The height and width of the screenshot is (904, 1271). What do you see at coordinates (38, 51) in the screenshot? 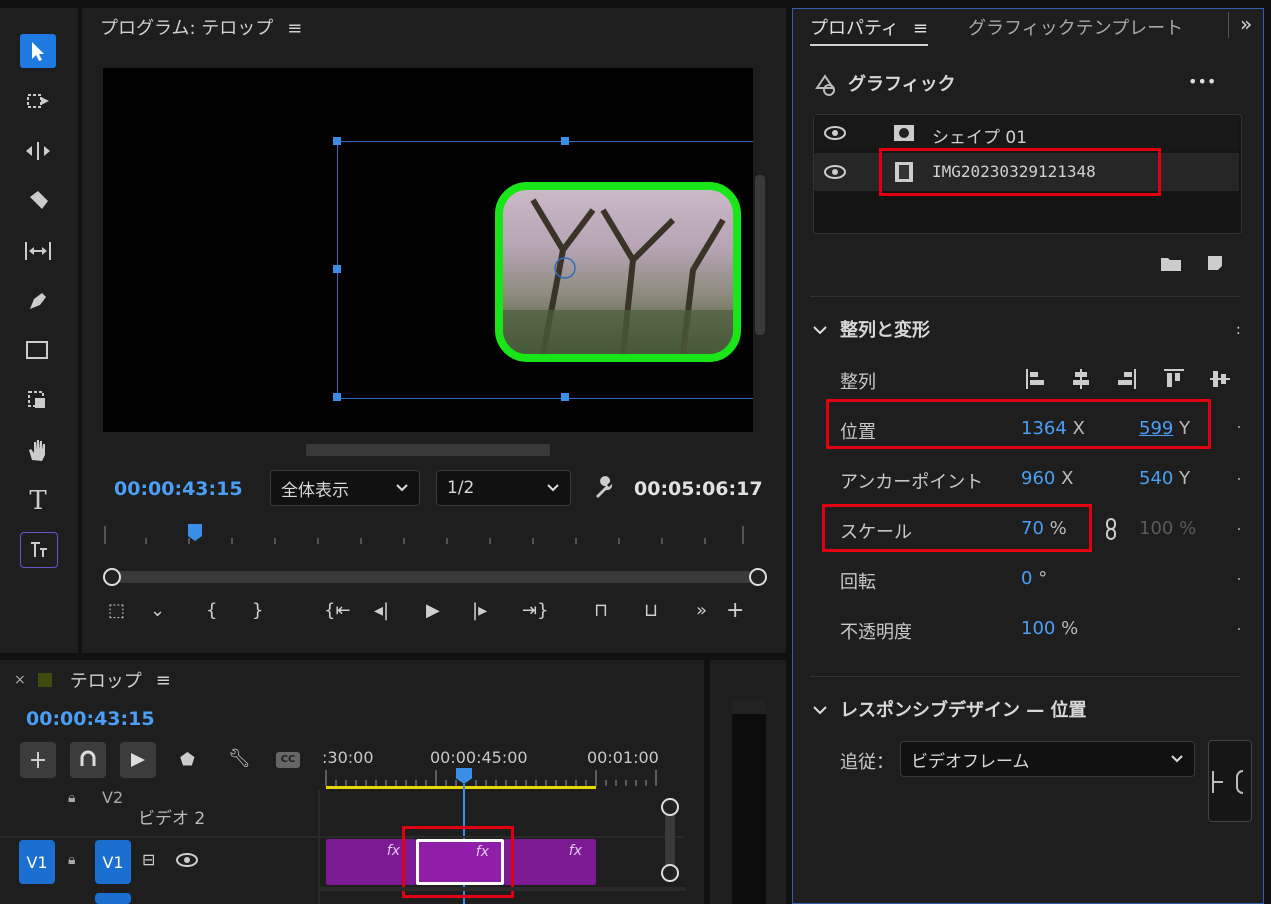
I see `selection-tool-icon` at bounding box center [38, 51].